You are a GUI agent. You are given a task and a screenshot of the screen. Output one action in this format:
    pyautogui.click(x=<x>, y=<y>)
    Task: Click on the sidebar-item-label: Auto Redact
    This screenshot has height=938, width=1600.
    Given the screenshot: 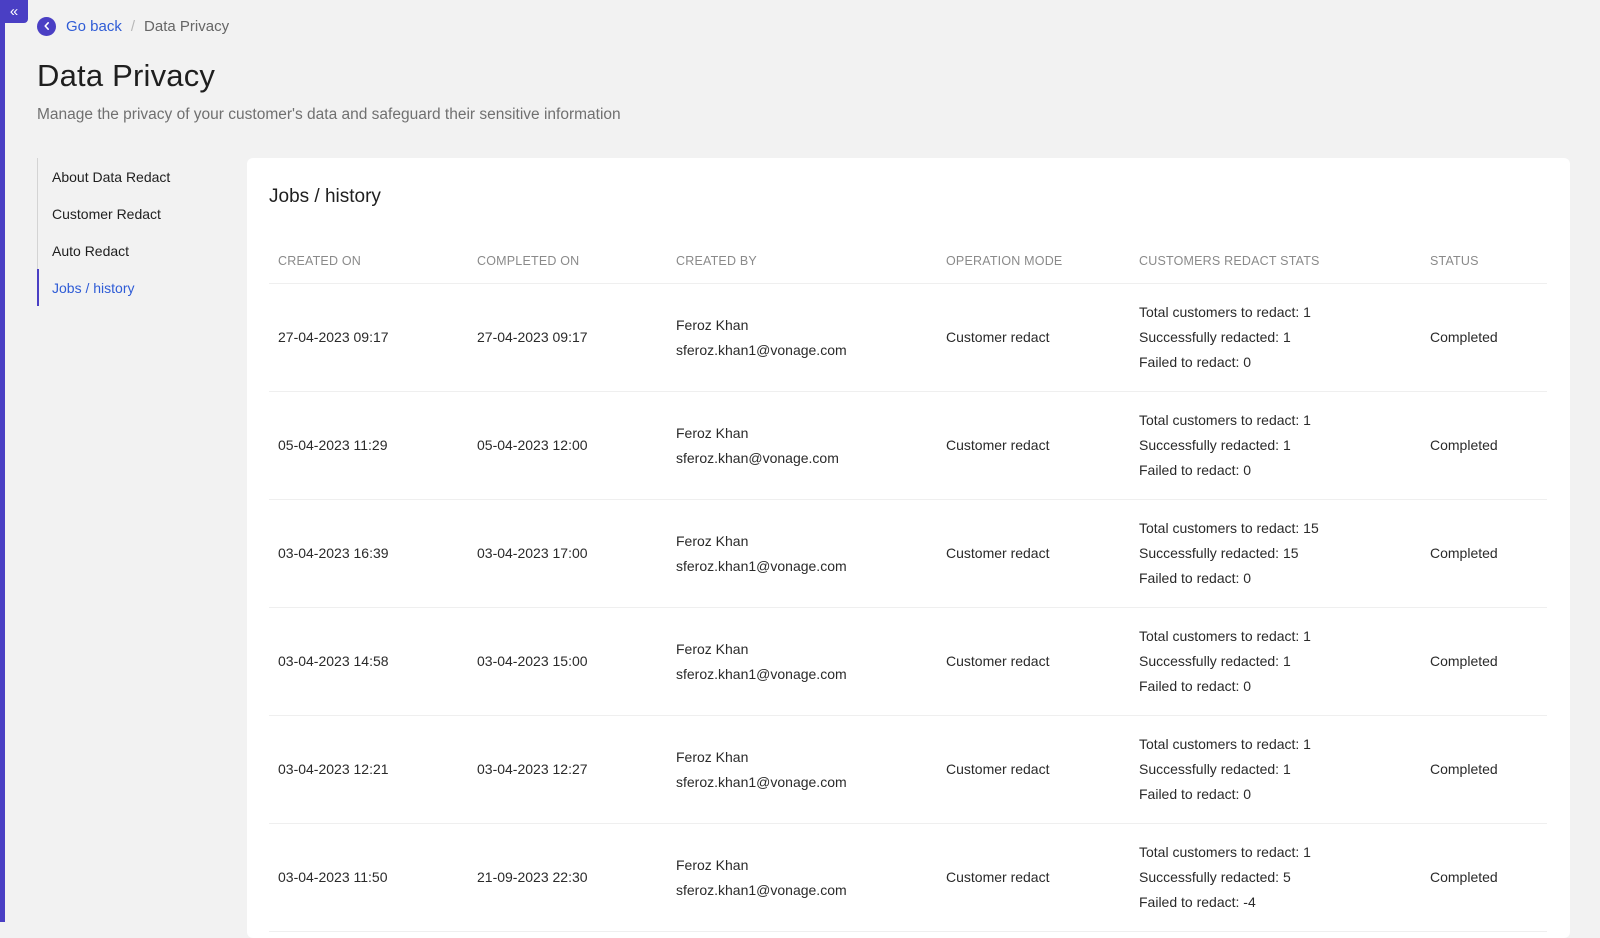 What is the action you would take?
    pyautogui.click(x=91, y=250)
    